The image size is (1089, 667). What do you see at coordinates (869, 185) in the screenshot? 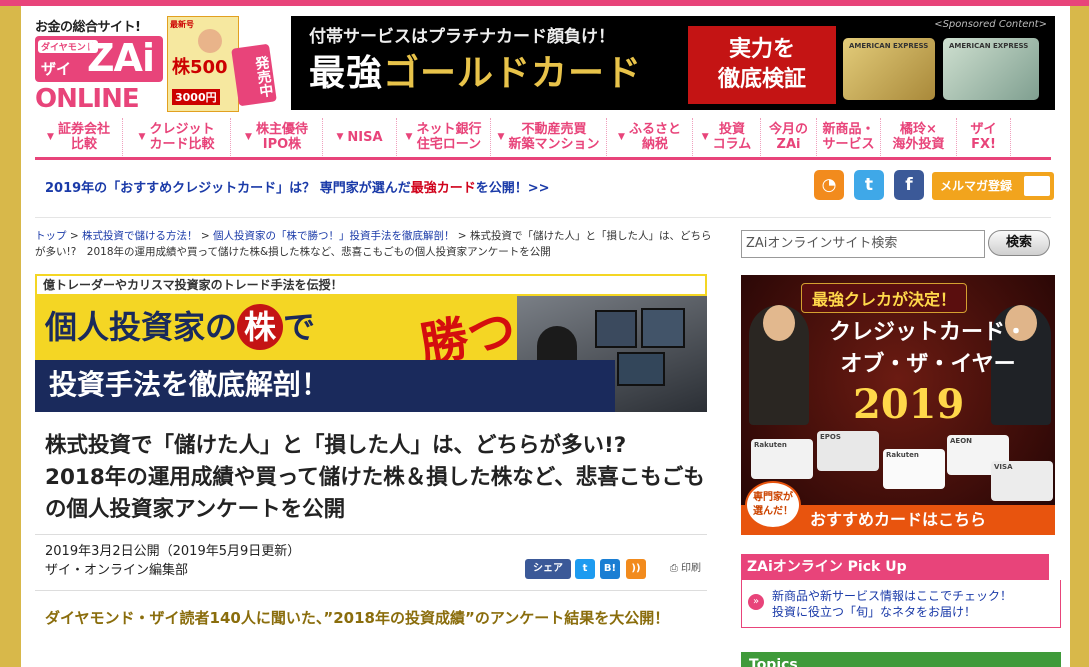
I see `twitter-icon: t` at bounding box center [869, 185].